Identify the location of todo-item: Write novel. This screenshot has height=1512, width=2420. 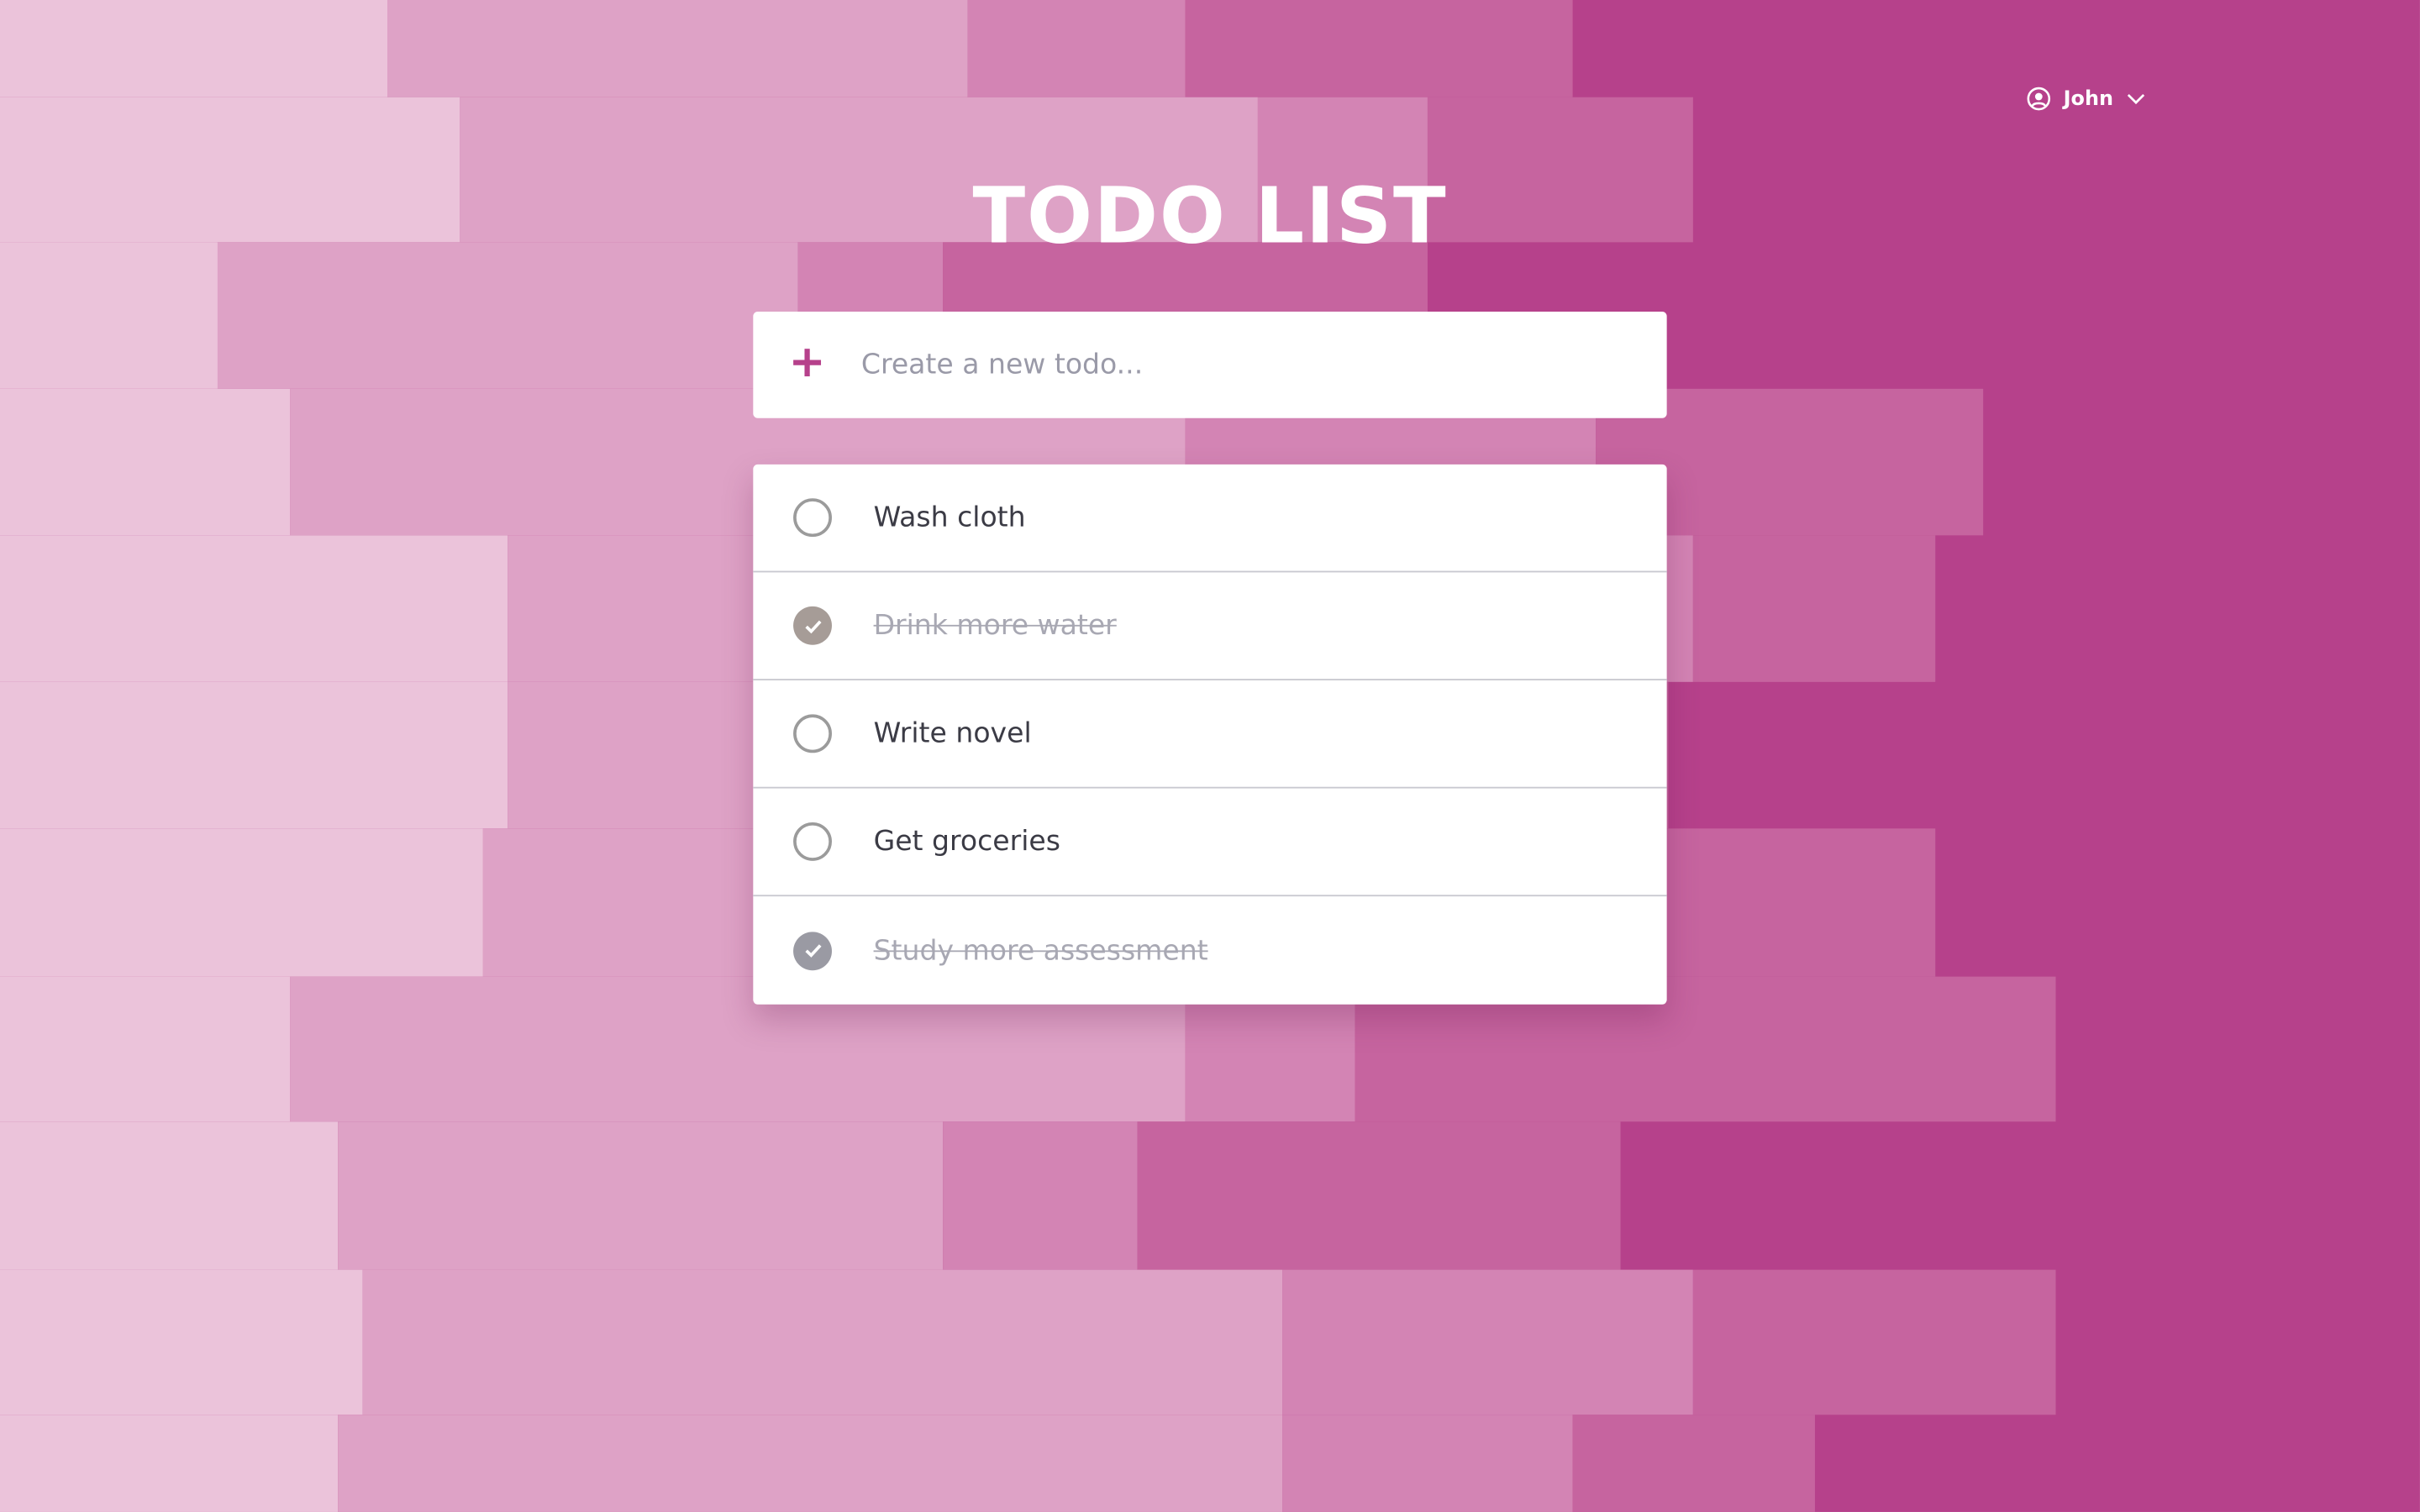
(1210, 734).